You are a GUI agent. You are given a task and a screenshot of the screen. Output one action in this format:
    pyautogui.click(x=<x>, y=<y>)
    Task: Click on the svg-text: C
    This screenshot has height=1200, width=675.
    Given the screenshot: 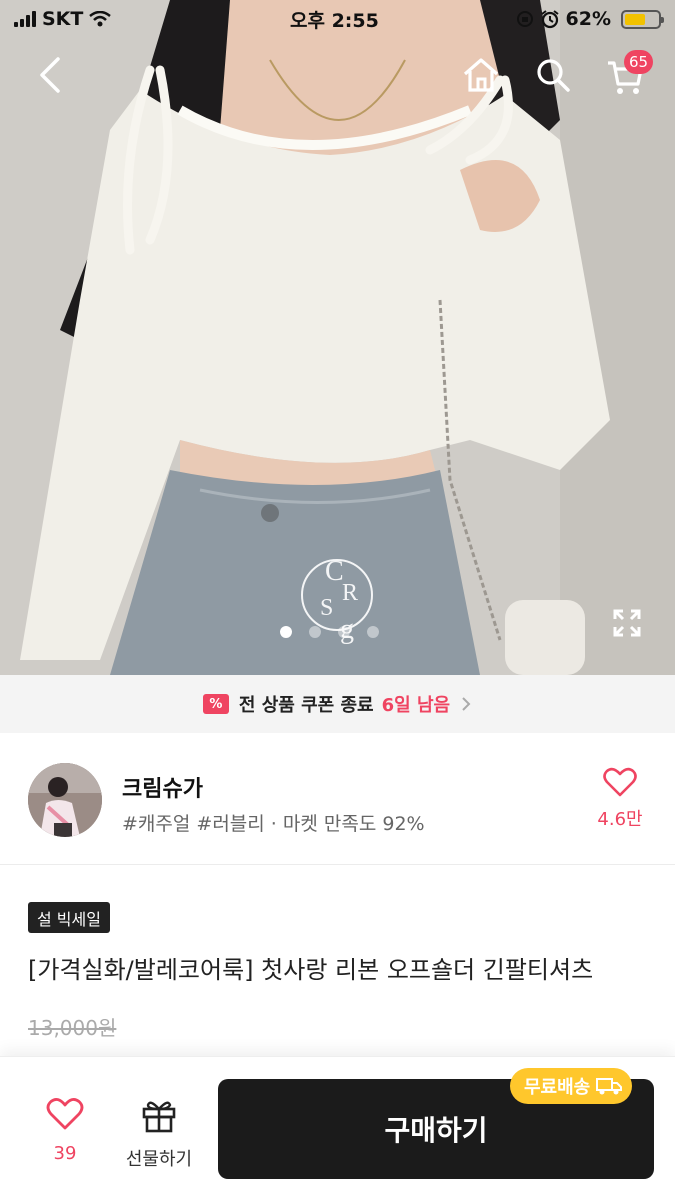 What is the action you would take?
    pyautogui.click(x=334, y=571)
    